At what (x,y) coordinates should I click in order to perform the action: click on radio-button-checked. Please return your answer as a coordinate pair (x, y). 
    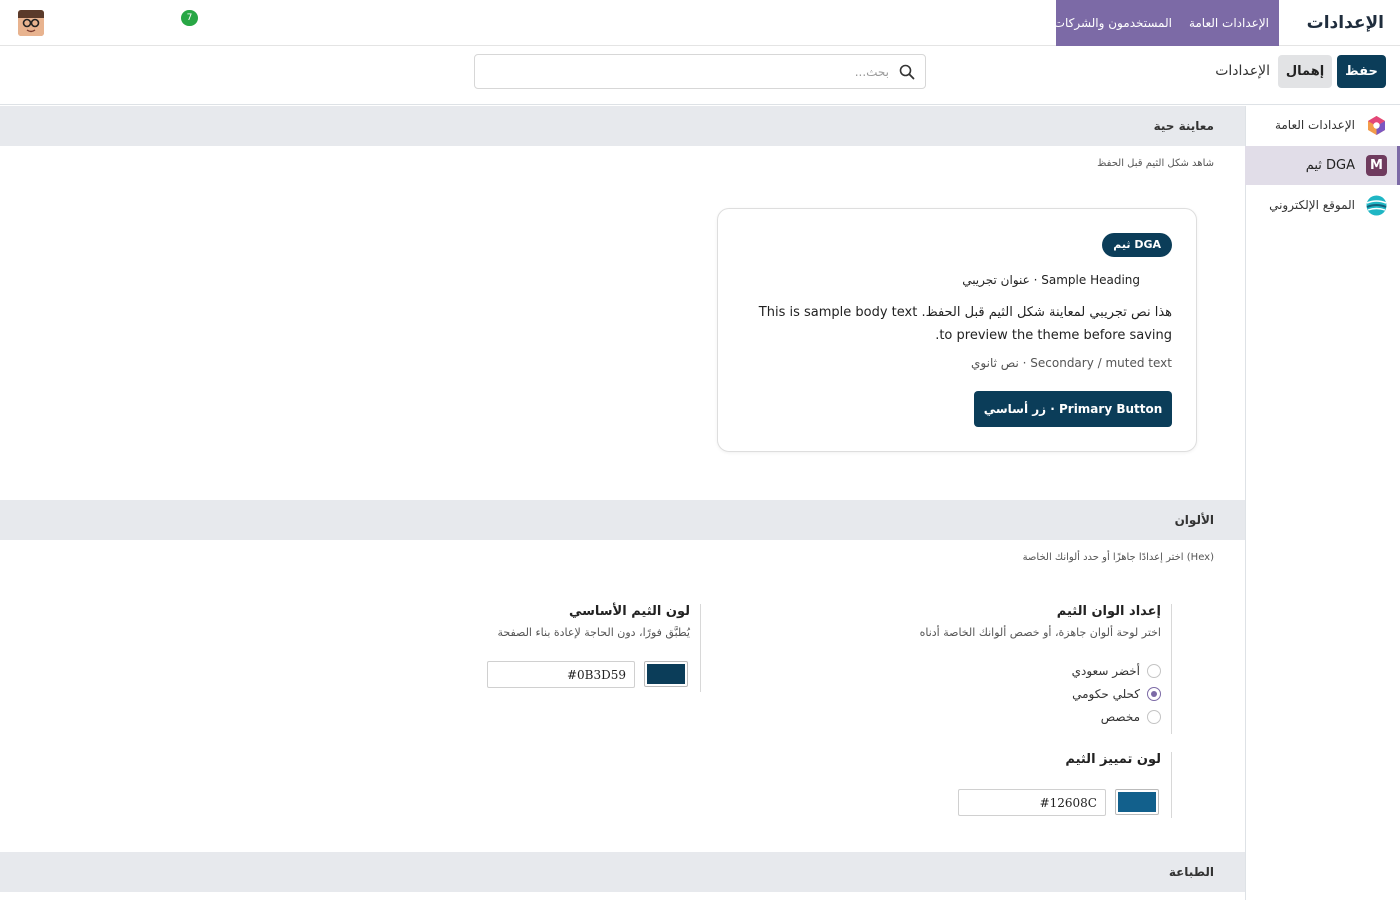
    Looking at the image, I should click on (1154, 694).